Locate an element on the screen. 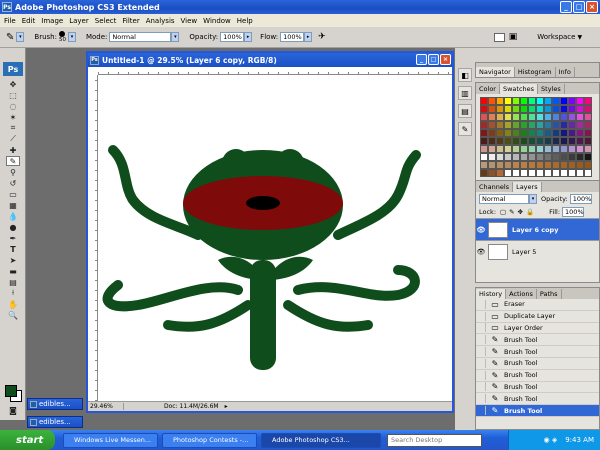  blur-tool-icon: 💧 is located at coordinates (13, 216).